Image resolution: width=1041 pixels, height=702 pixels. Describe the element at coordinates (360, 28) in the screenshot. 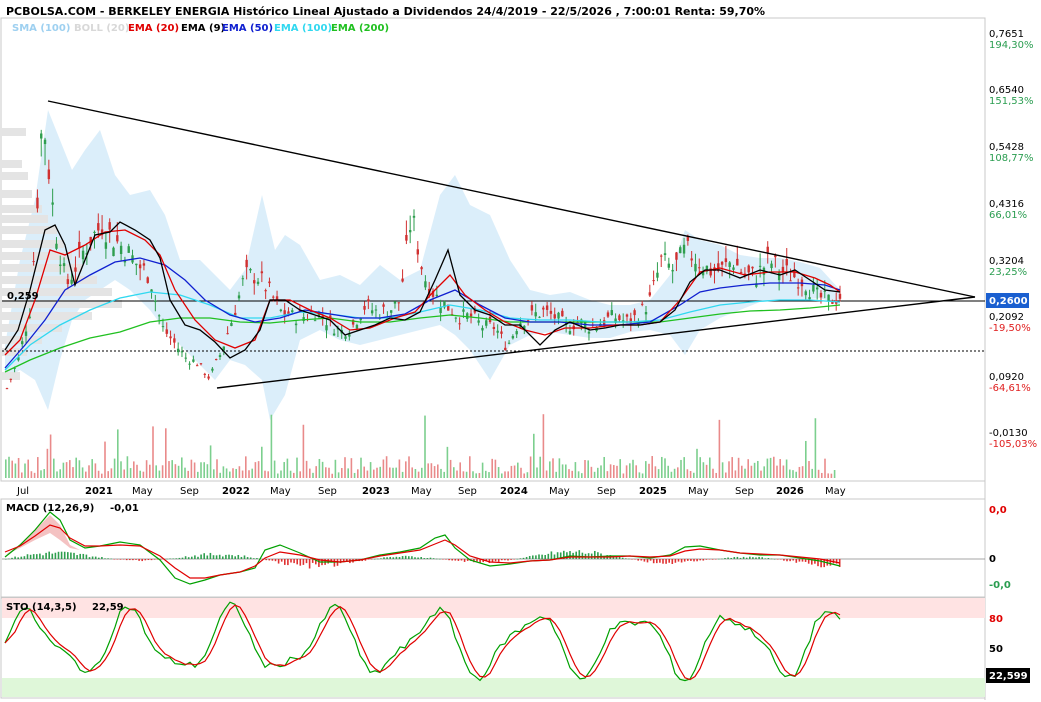

I see `legend-item: EMA (200)` at that location.